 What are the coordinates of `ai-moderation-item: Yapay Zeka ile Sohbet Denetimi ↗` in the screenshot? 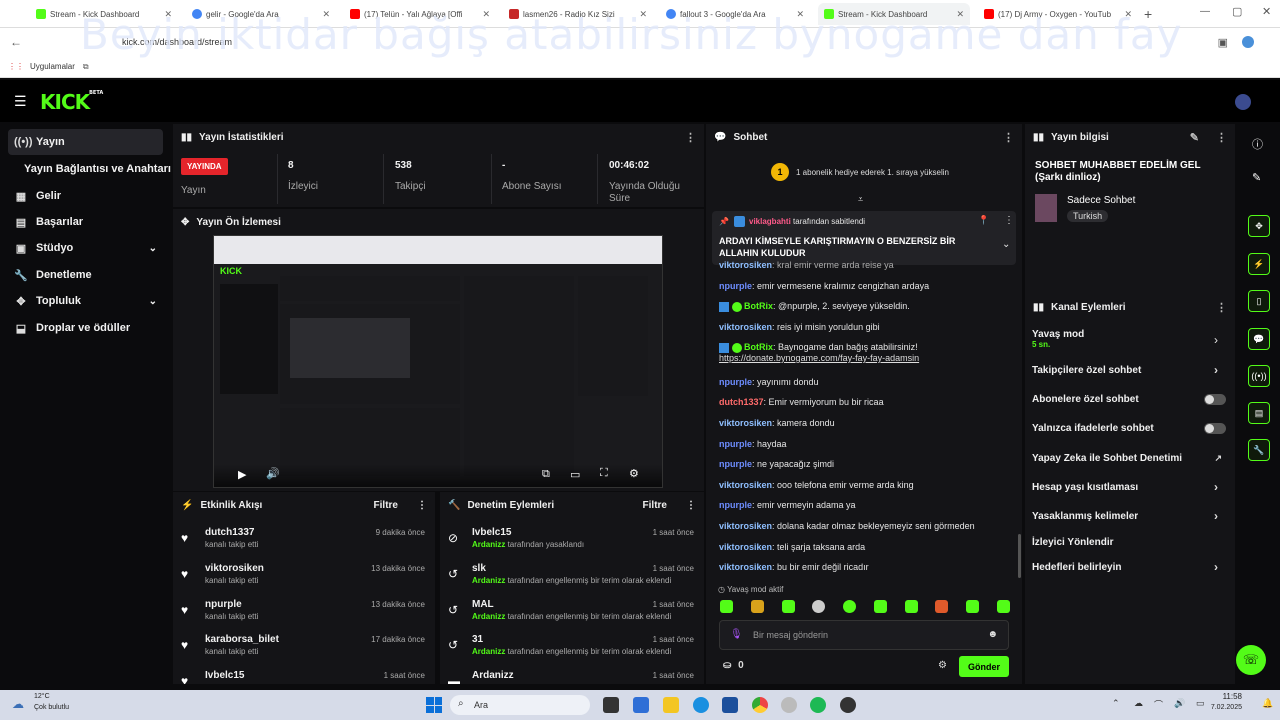 It's located at (1131, 458).